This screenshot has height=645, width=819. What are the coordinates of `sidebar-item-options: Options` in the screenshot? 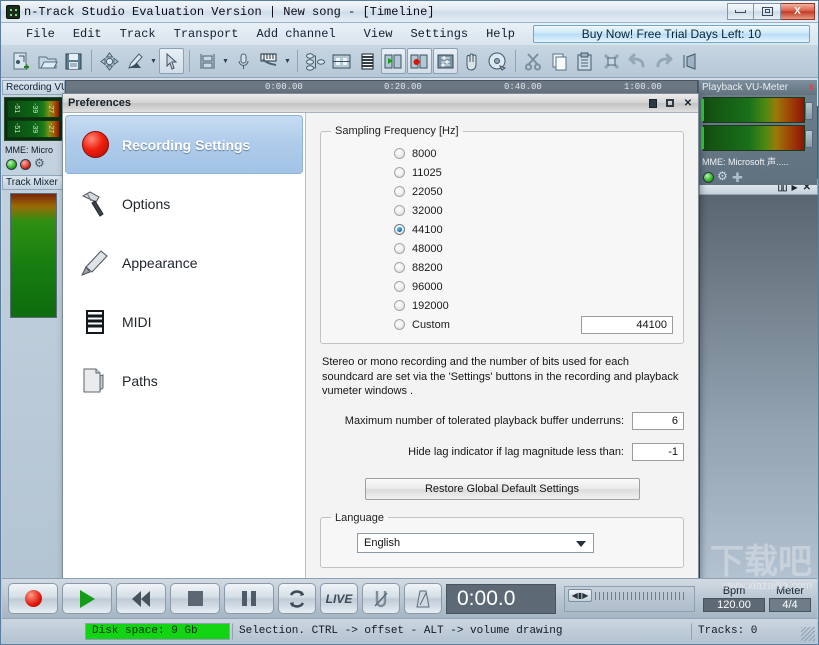 It's located at (184, 203).